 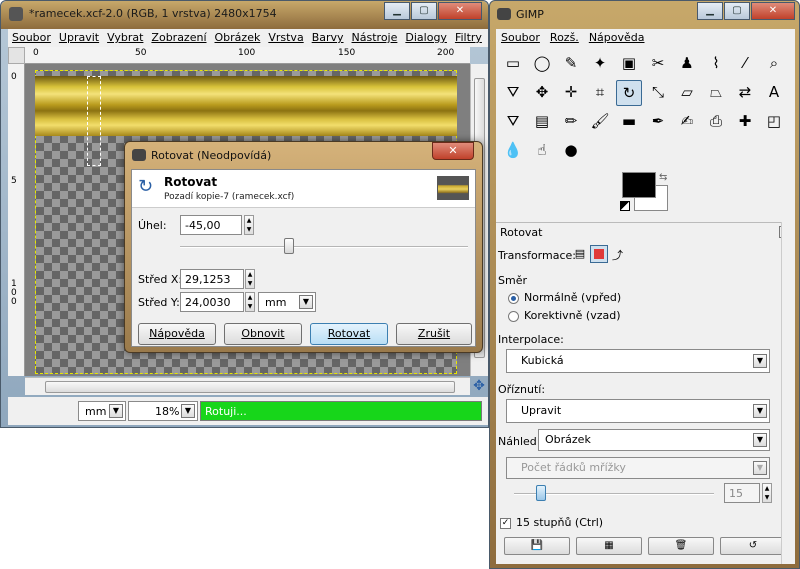 What do you see at coordinates (479, 386) in the screenshot?
I see `navigate-icon: ✥` at bounding box center [479, 386].